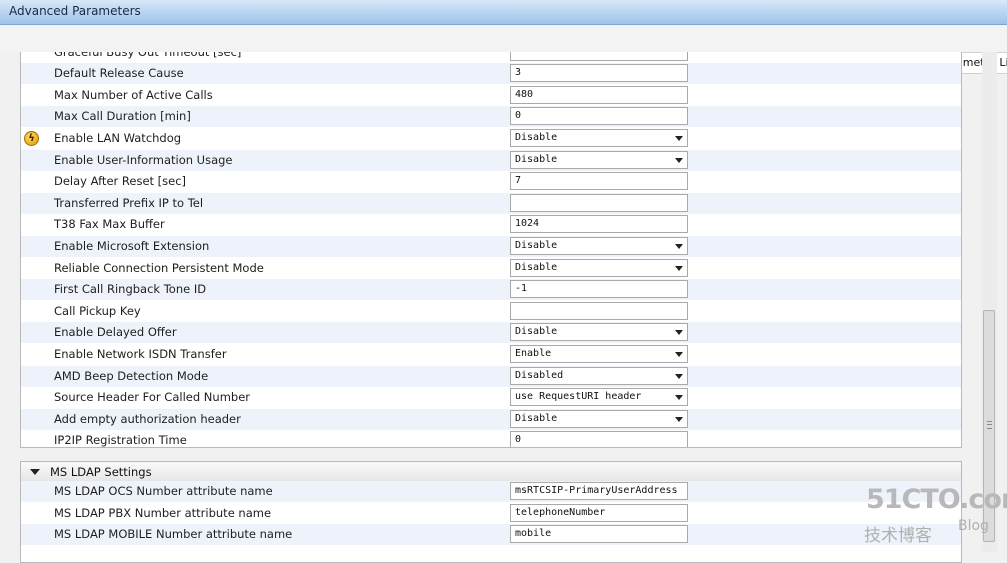 This screenshot has height=563, width=1007. What do you see at coordinates (120, 440) in the screenshot?
I see `param-label: IP2IP Registration Time` at bounding box center [120, 440].